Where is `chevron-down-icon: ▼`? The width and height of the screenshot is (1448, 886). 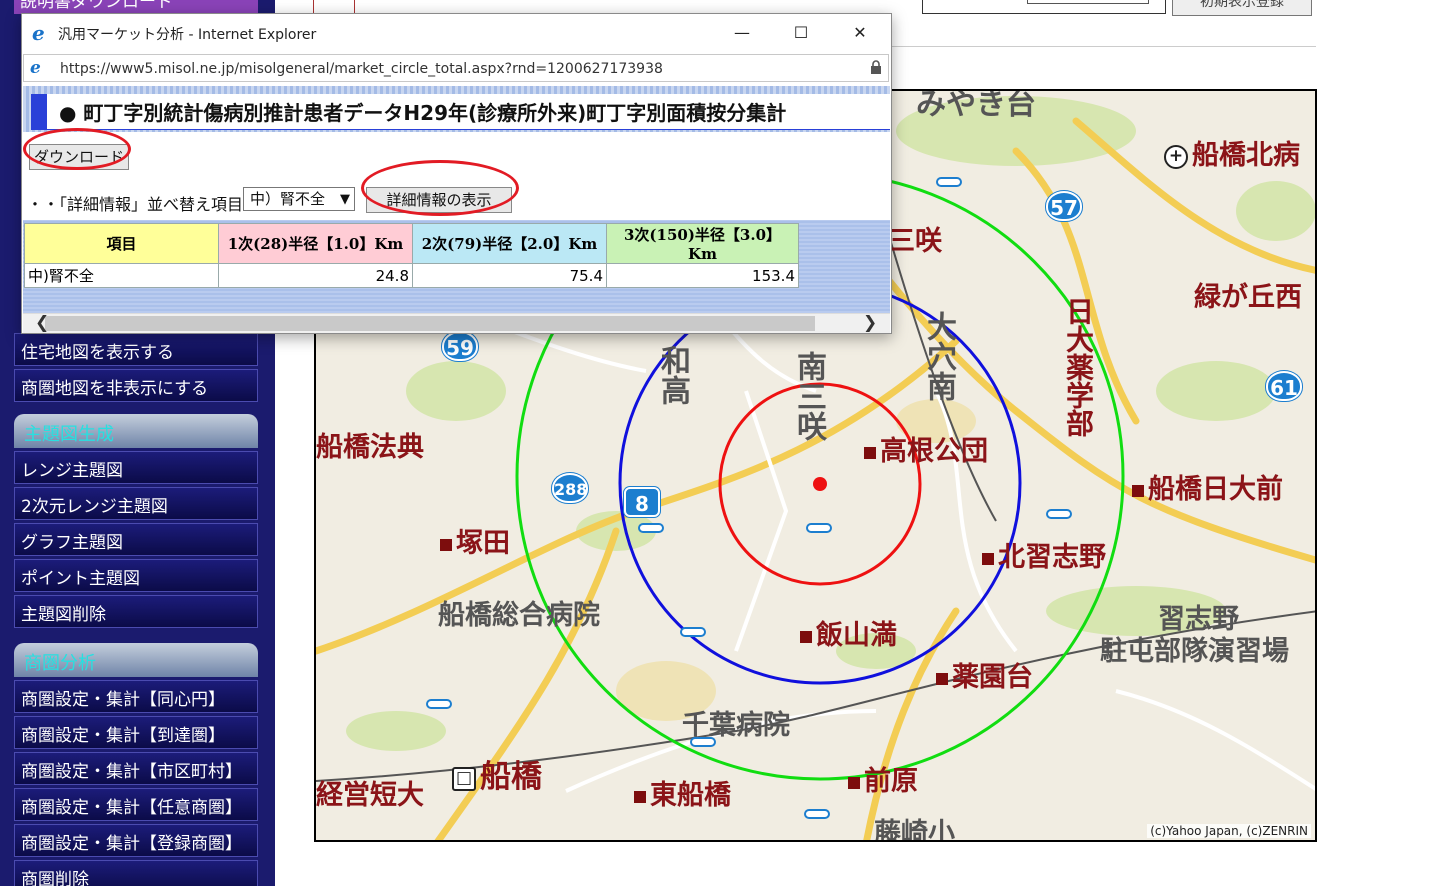 chevron-down-icon: ▼ is located at coordinates (345, 199).